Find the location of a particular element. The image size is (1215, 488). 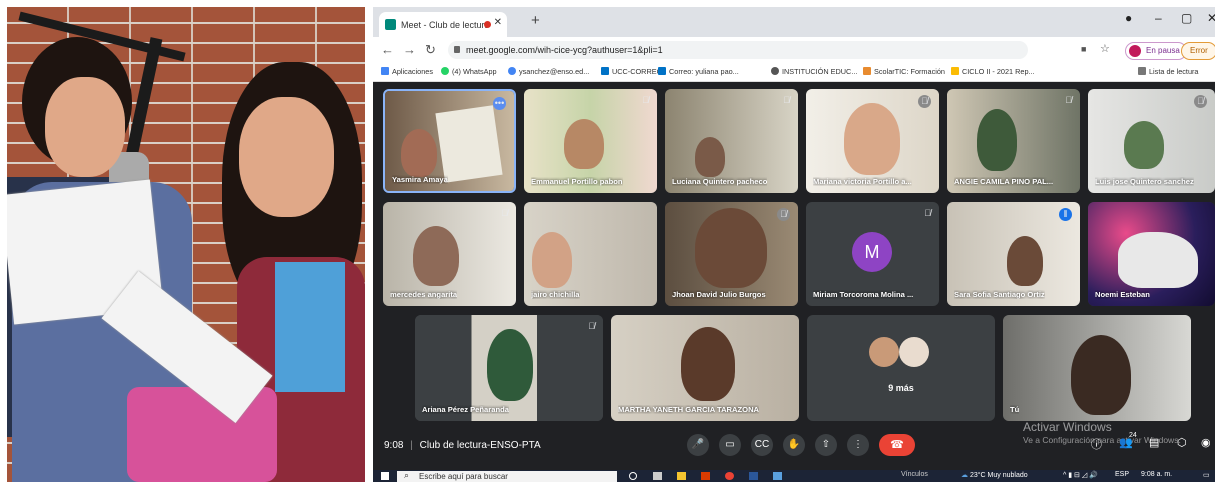

search-icon: ⌕ is located at coordinates (407, 475).